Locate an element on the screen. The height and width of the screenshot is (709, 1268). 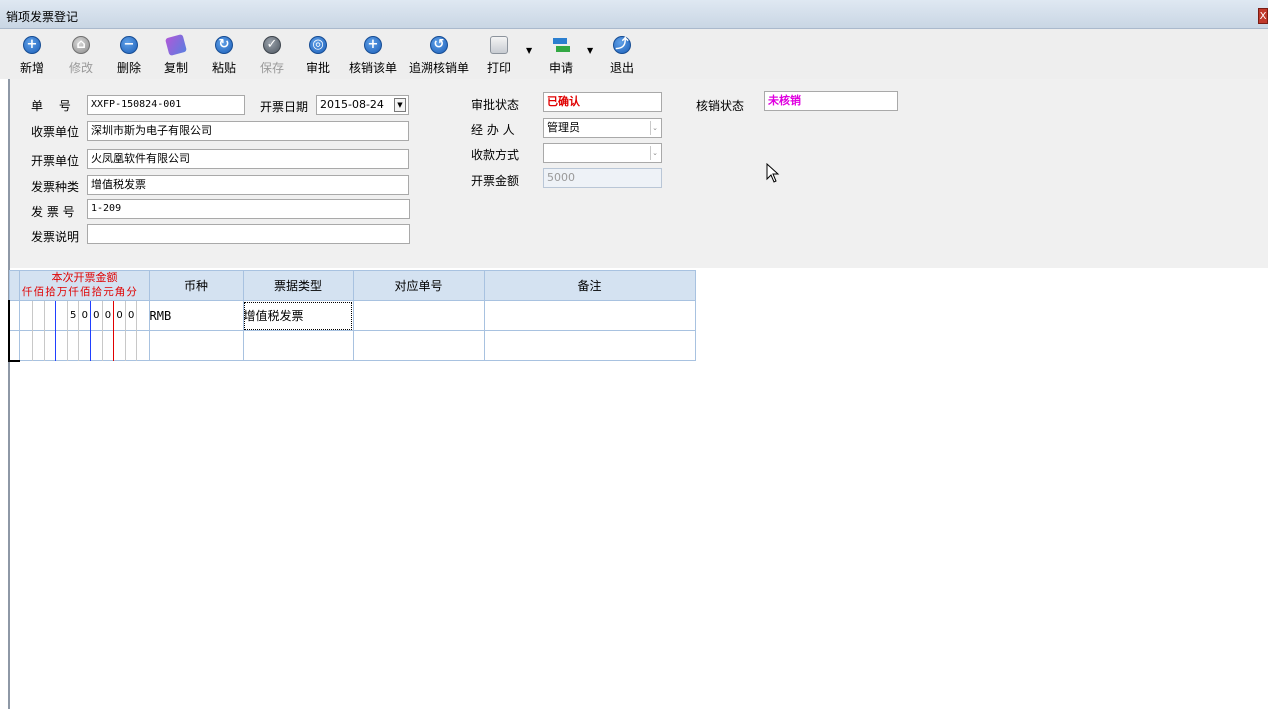
writeoff-button: + 核销该单 is located at coordinates (373, 56).